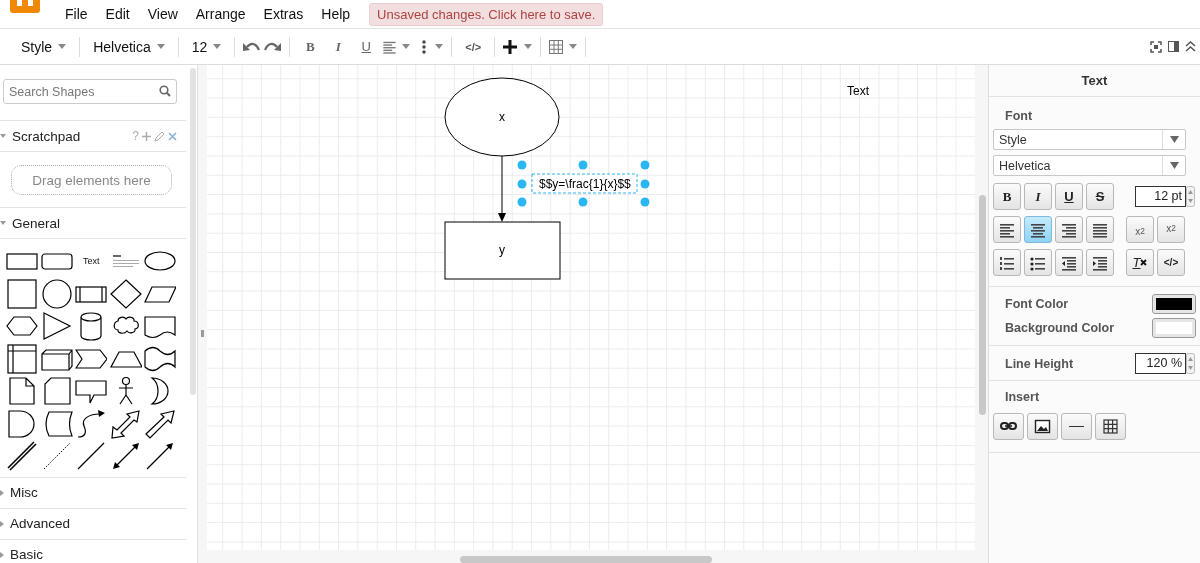  What do you see at coordinates (502, 188) in the screenshot?
I see `arrow-connector` at bounding box center [502, 188].